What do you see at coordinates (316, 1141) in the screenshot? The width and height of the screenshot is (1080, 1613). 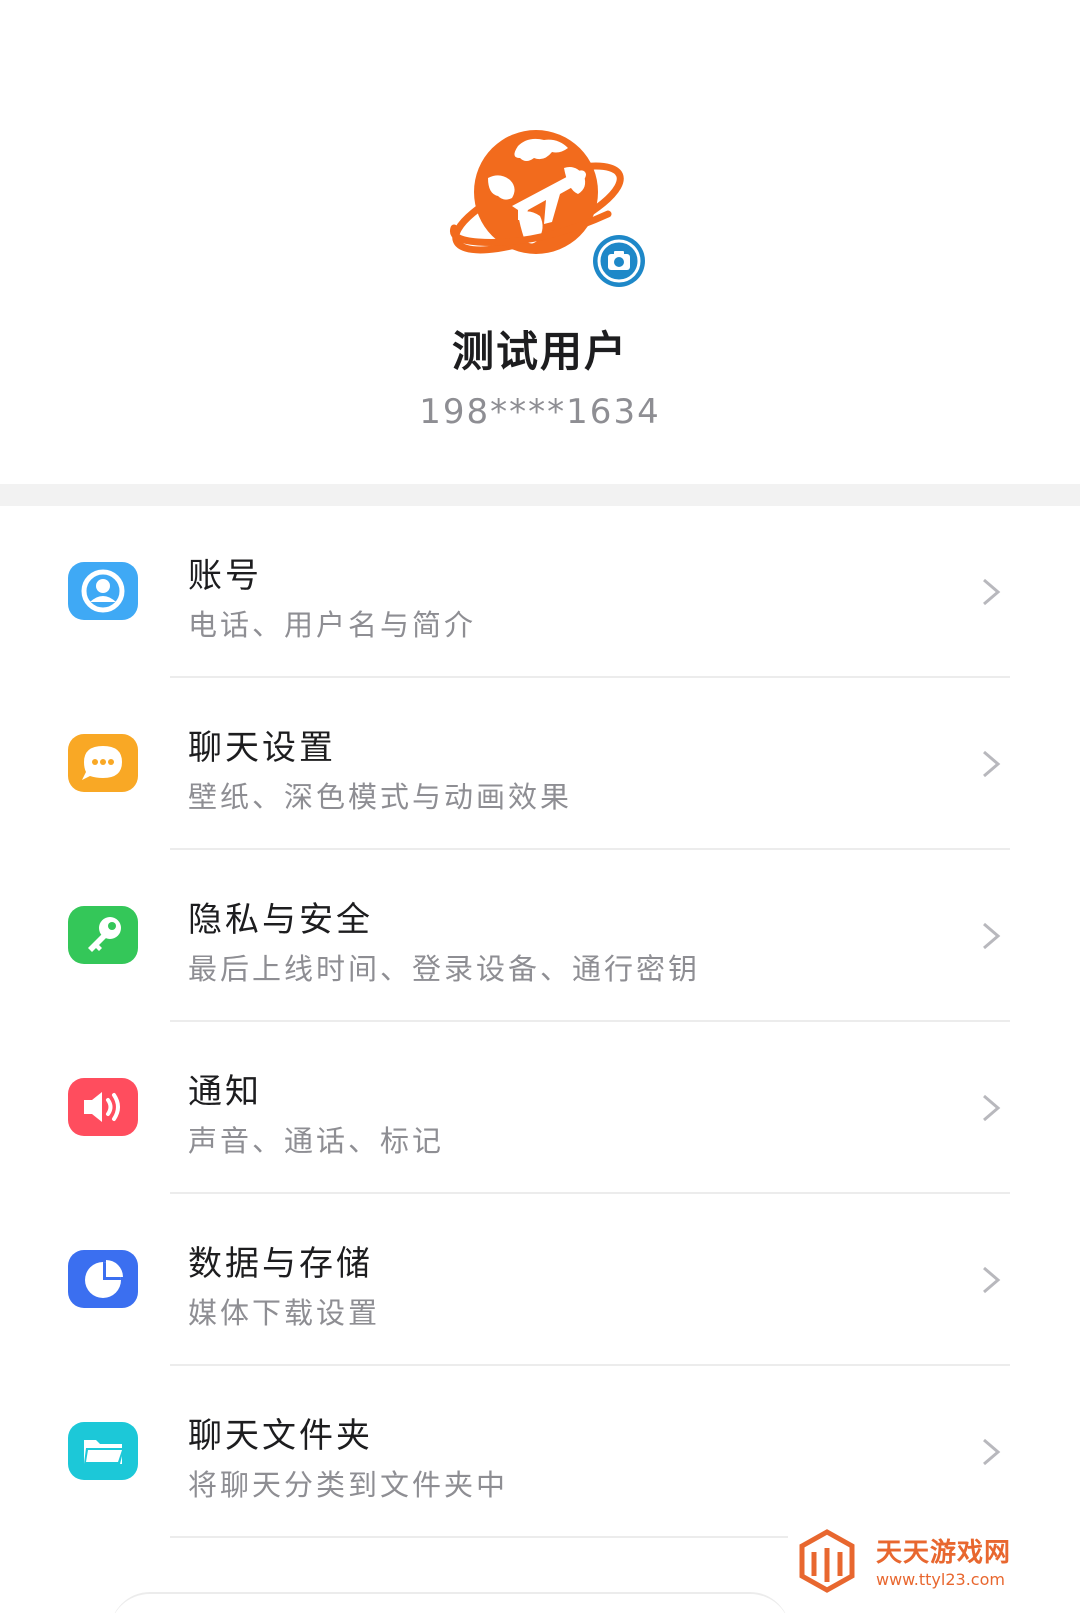 I see `menu-item-subtitle: 声音、通话、标记` at bounding box center [316, 1141].